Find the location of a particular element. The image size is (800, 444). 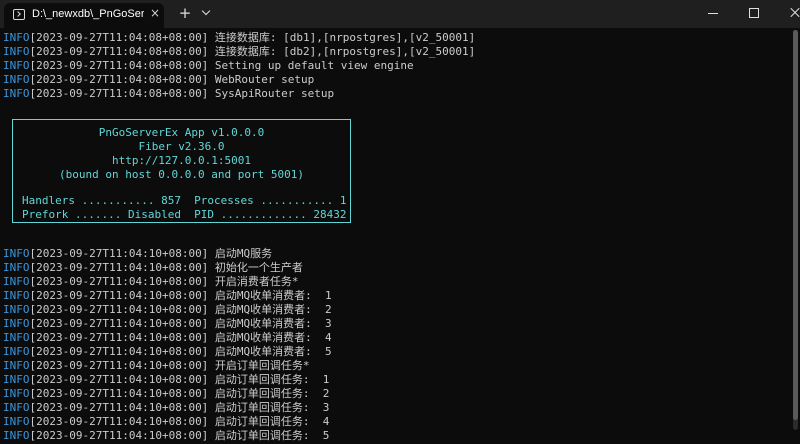

log-line: INFO[2023-09-27T11:04:10+08:00] 开启消费者任务* is located at coordinates (151, 281).